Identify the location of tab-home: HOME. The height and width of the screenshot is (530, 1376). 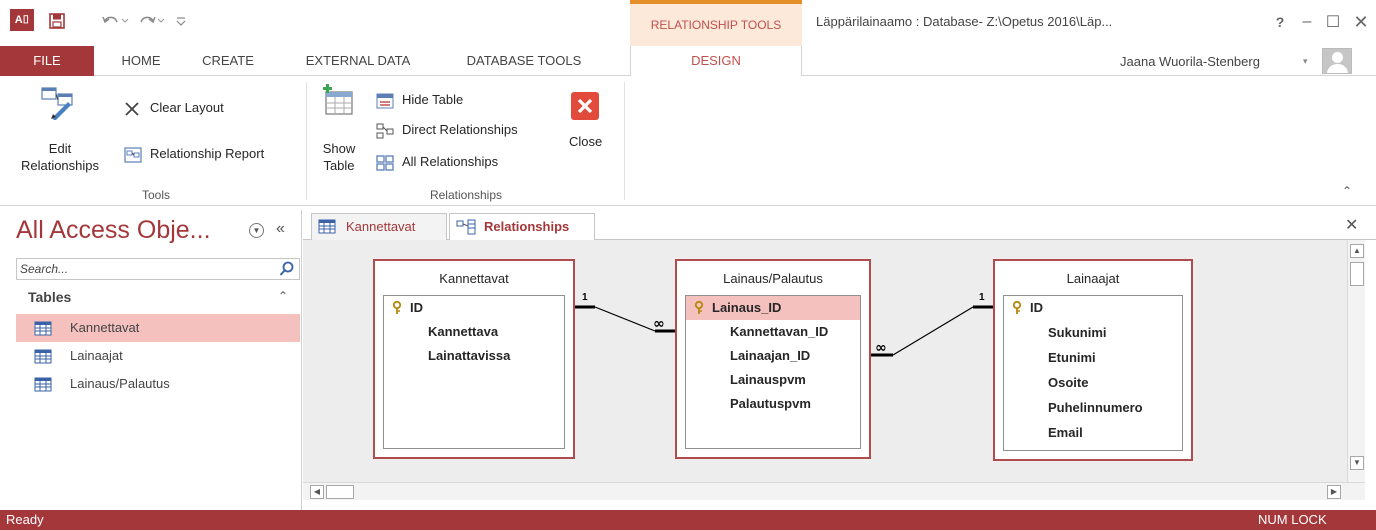
(141, 61).